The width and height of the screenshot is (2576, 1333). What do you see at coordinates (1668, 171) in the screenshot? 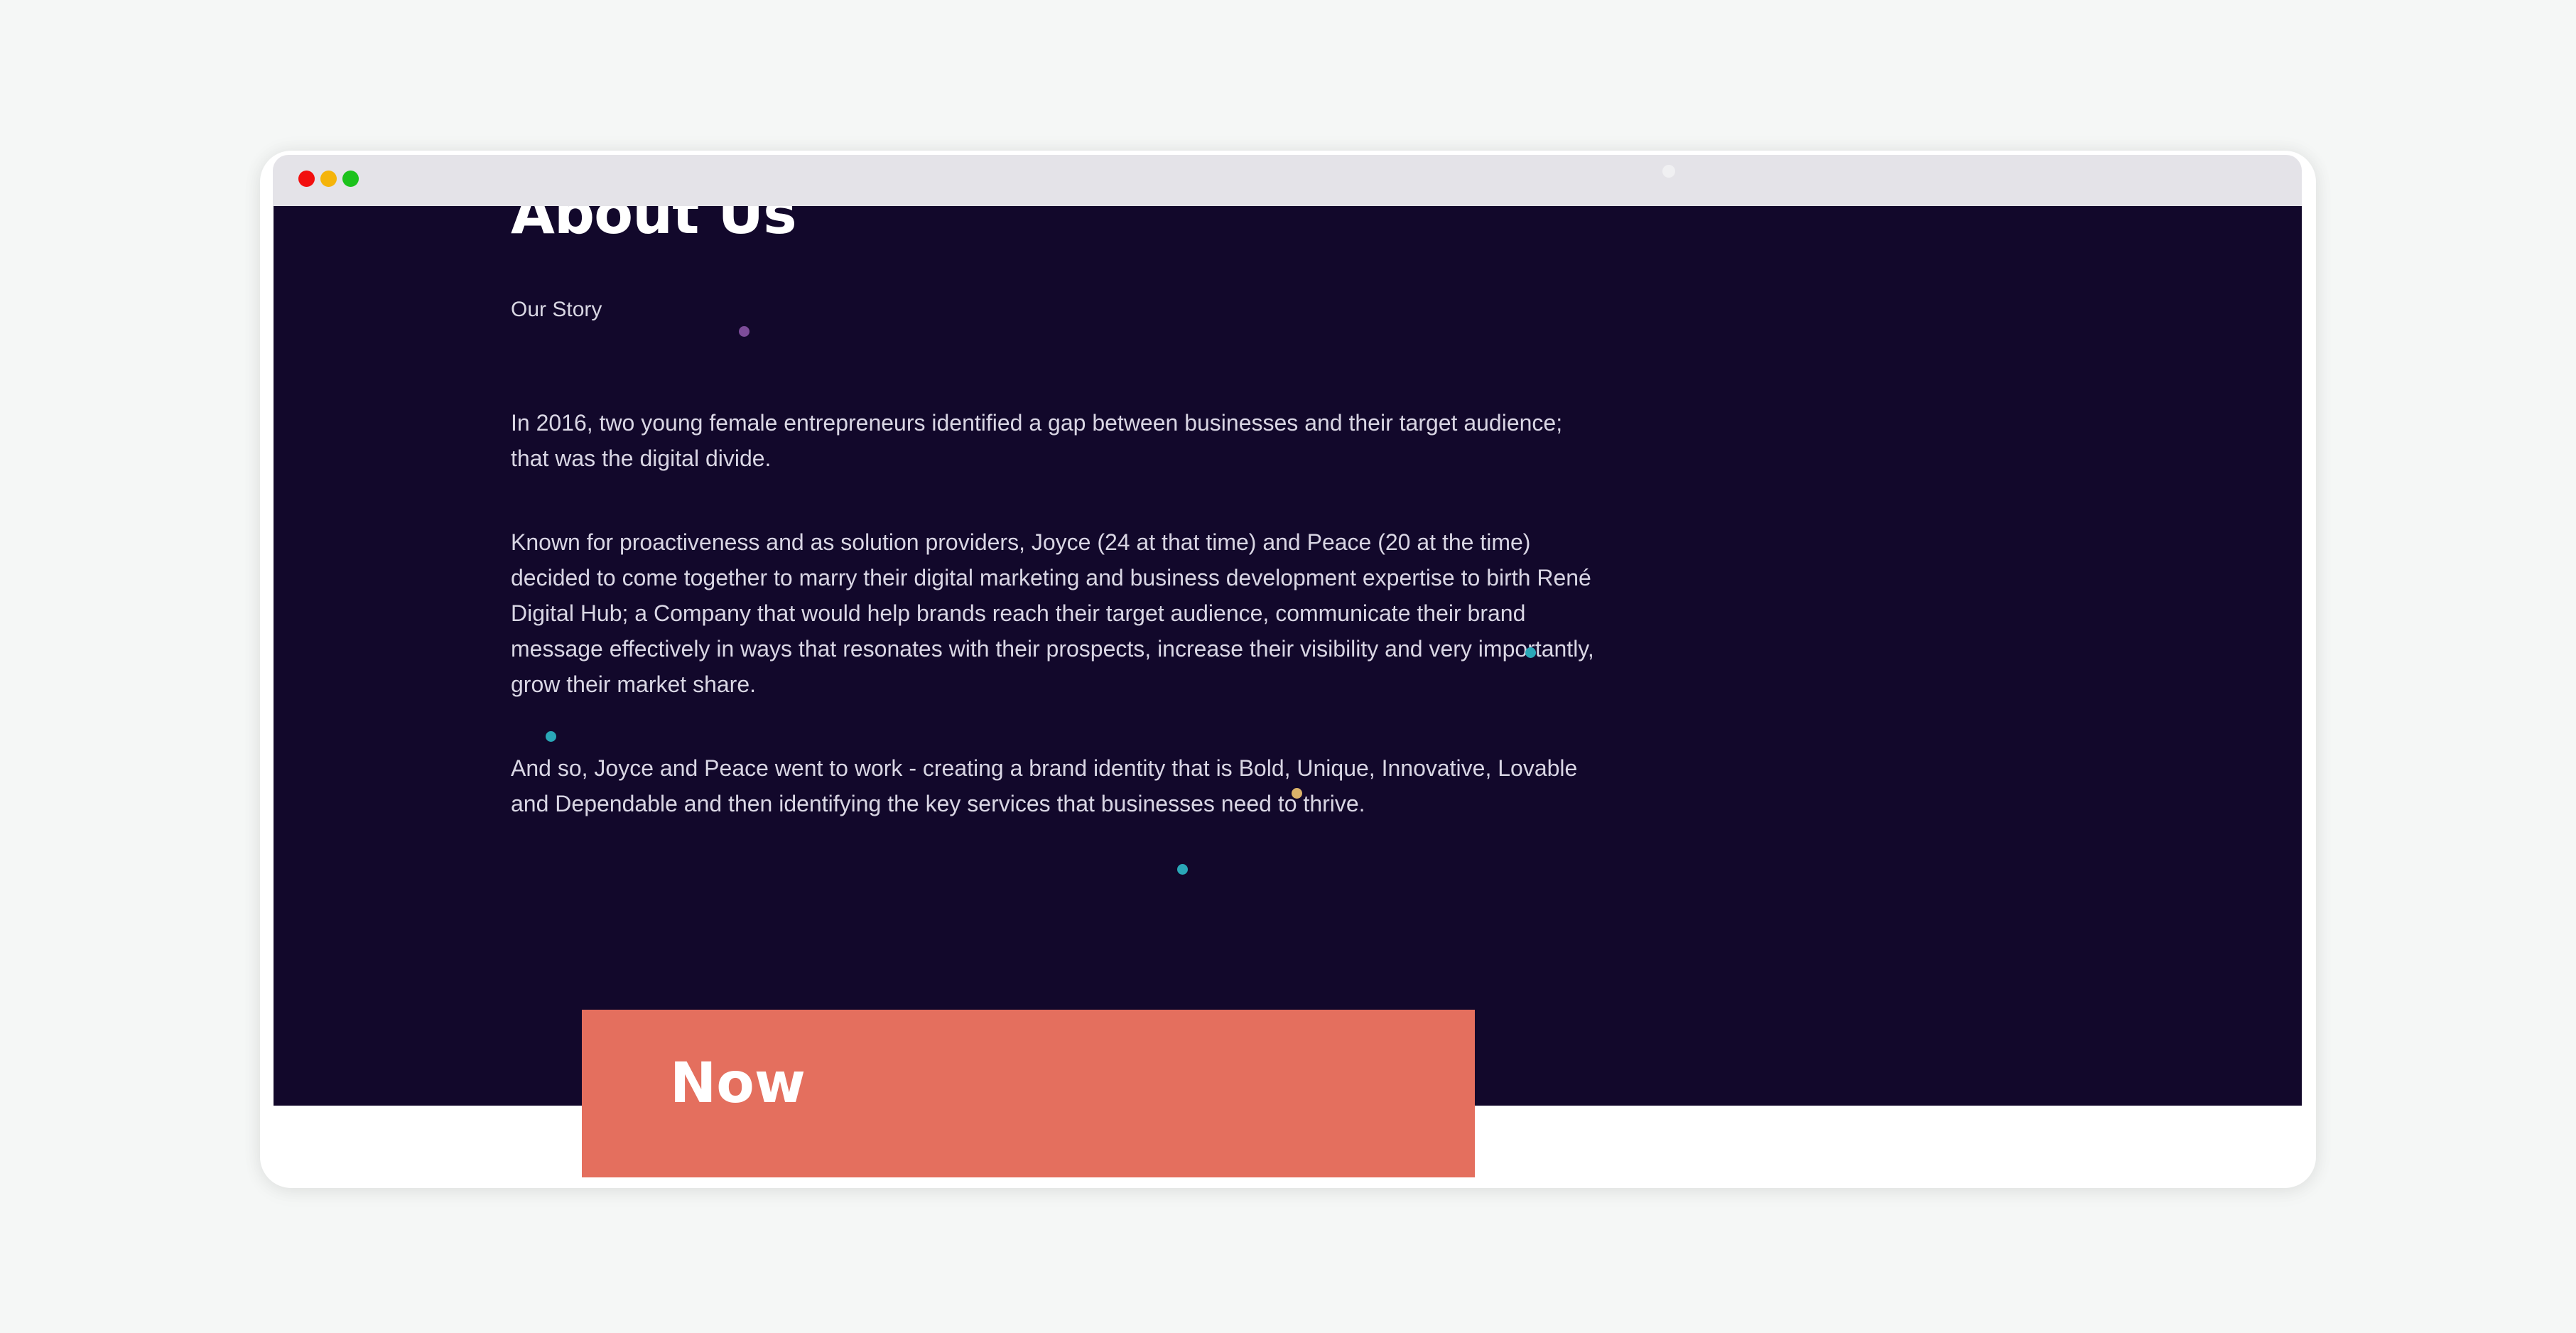
I see `titlebar-highlight` at bounding box center [1668, 171].